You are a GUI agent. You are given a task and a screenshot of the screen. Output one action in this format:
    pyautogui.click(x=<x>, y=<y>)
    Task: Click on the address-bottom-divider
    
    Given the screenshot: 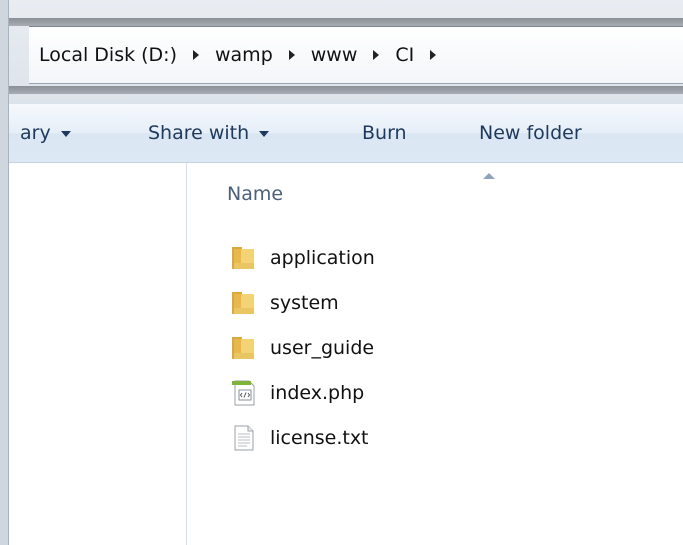 What is the action you would take?
    pyautogui.click(x=346, y=90)
    